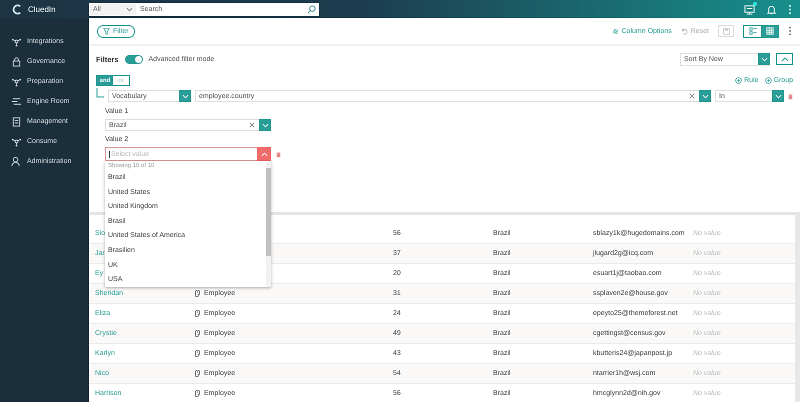 Image resolution: width=800 pixels, height=402 pixels. Describe the element at coordinates (615, 31) in the screenshot. I see `gear-icon` at that location.